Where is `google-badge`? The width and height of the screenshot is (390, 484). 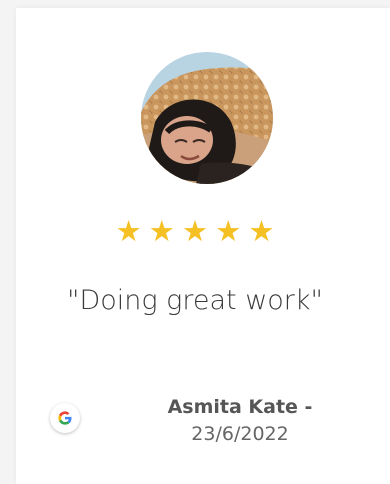
google-badge is located at coordinates (65, 418).